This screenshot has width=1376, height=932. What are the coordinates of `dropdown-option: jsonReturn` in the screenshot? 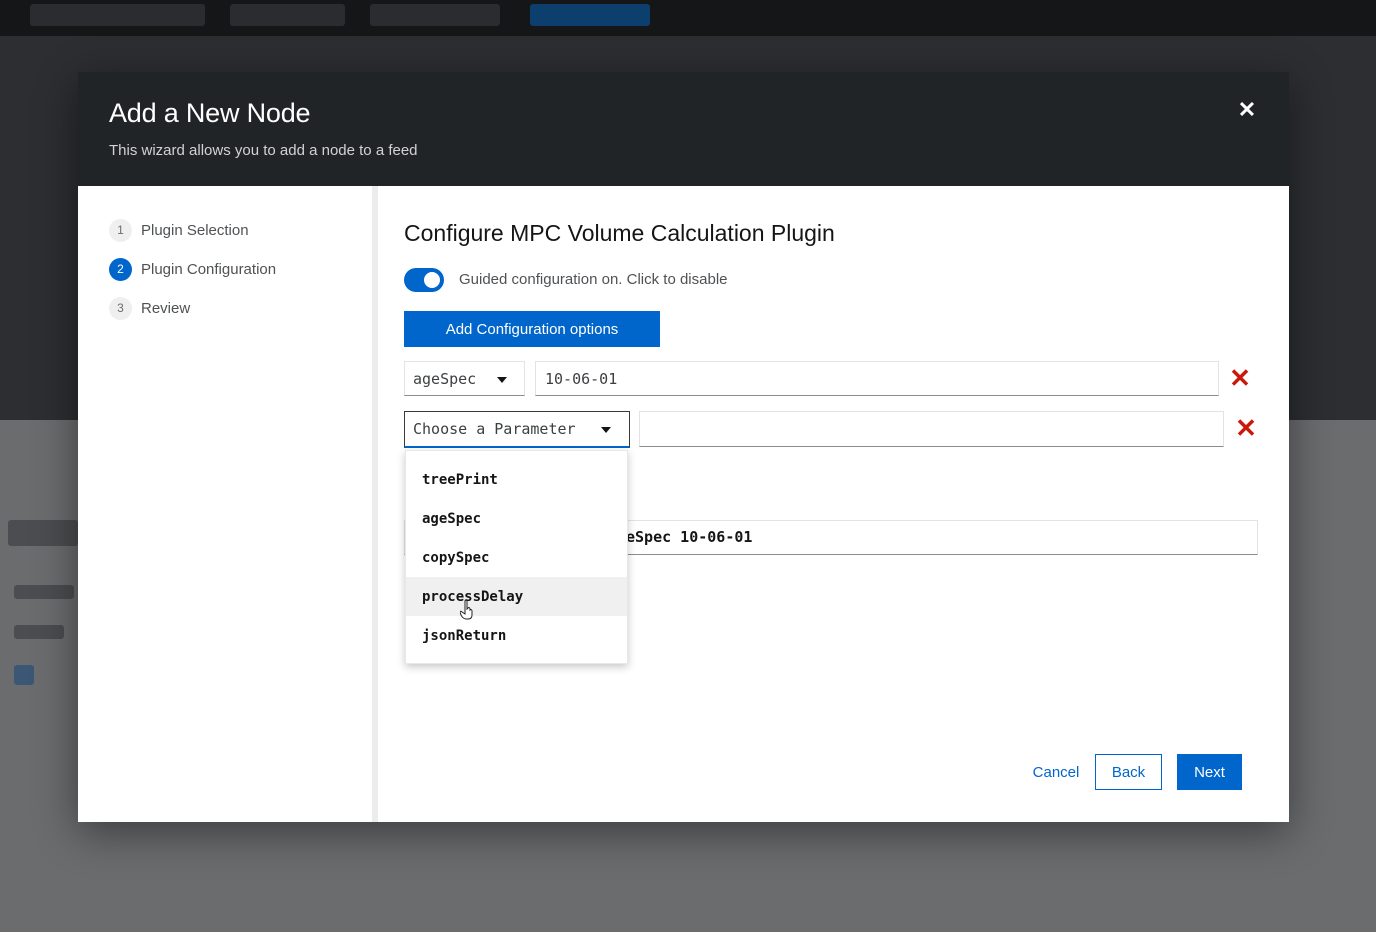 It's located at (516, 635).